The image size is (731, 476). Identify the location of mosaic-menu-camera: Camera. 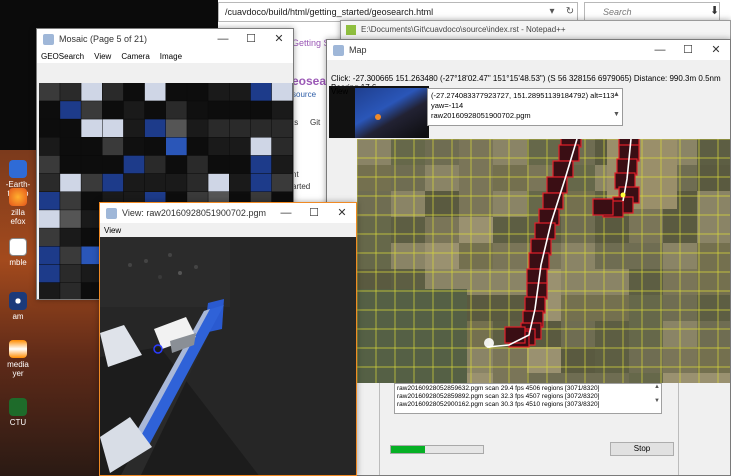
(135, 56).